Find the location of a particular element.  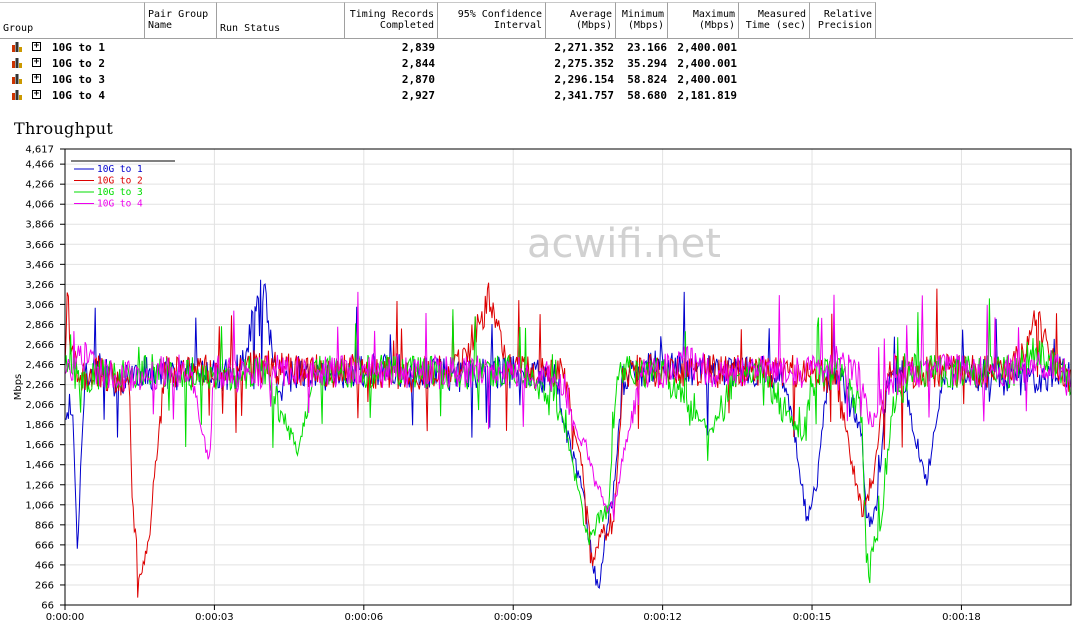

y-axis-label: Mbps is located at coordinates (18, 387).